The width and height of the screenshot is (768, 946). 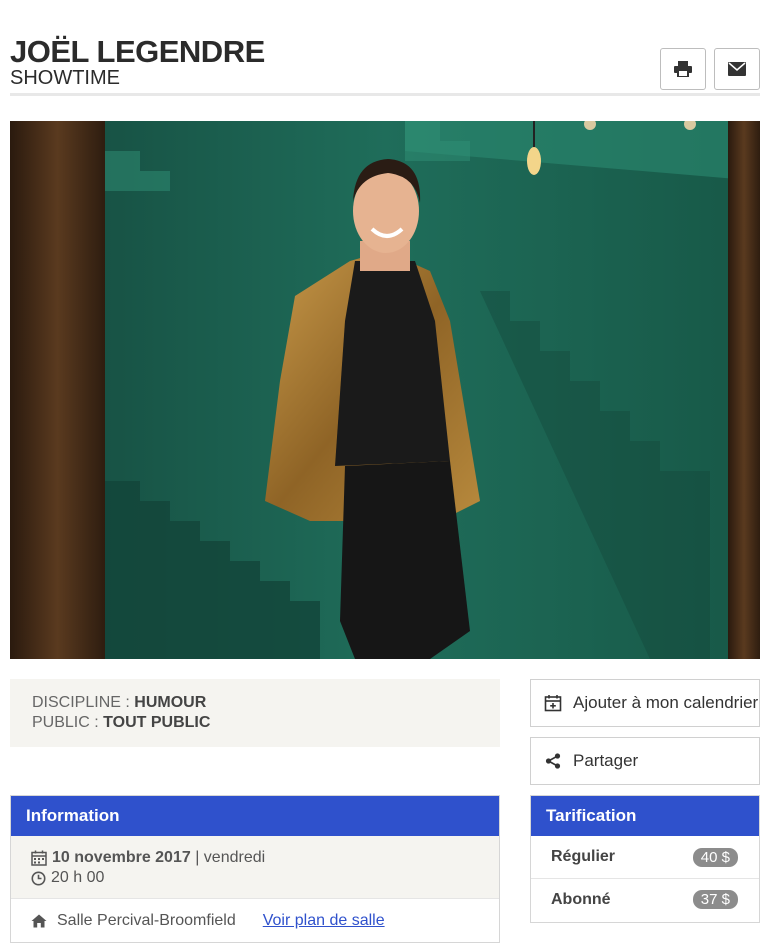 What do you see at coordinates (645, 899) in the screenshot?
I see `price-row-subscriber: Abonné 37 $` at bounding box center [645, 899].